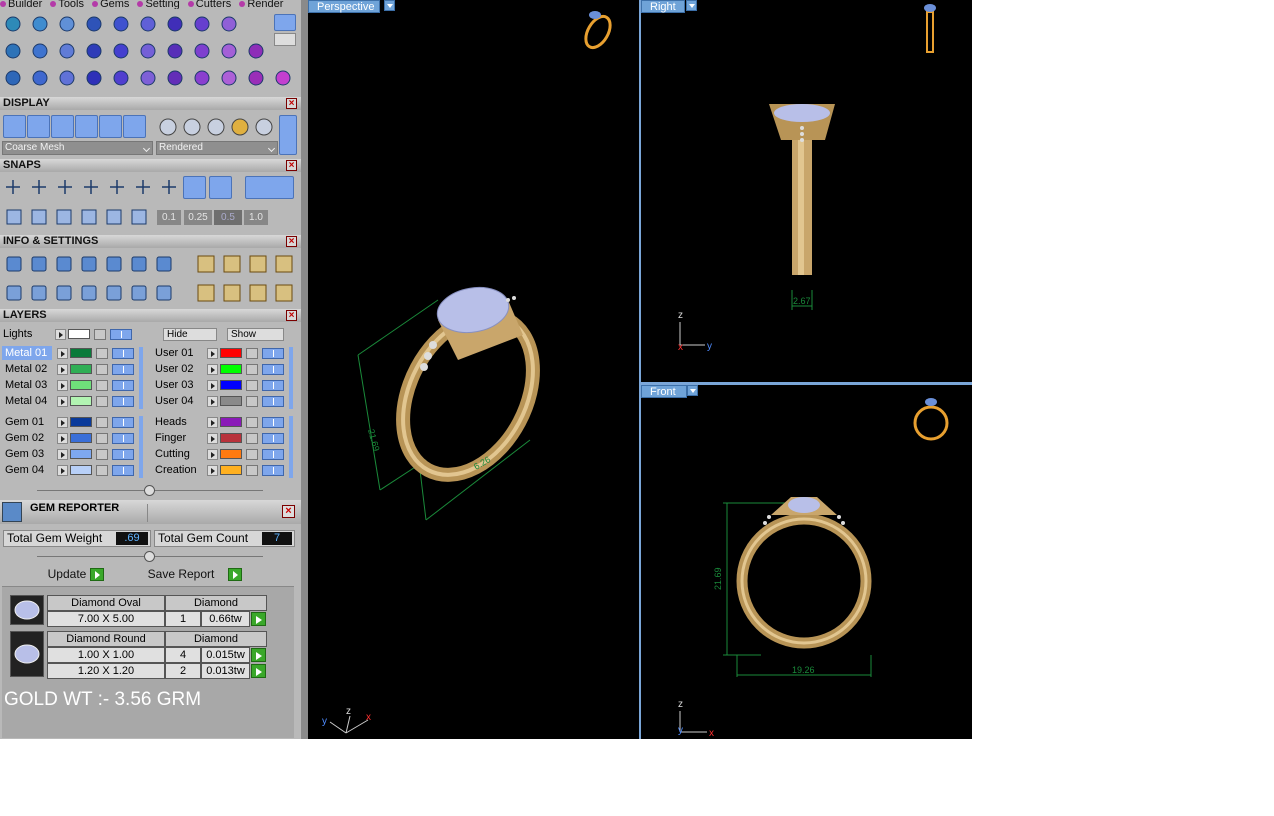 This screenshot has width=1274, height=816. What do you see at coordinates (229, 78) in the screenshot?
I see `trim-icon` at bounding box center [229, 78].